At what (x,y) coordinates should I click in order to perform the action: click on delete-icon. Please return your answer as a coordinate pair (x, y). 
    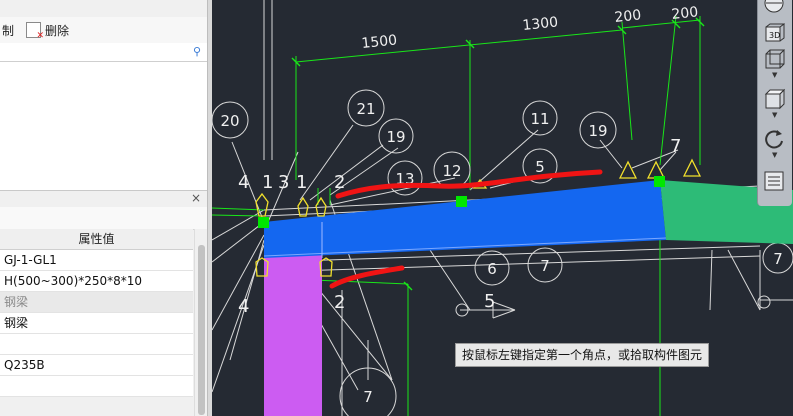
    Looking at the image, I should click on (35, 31).